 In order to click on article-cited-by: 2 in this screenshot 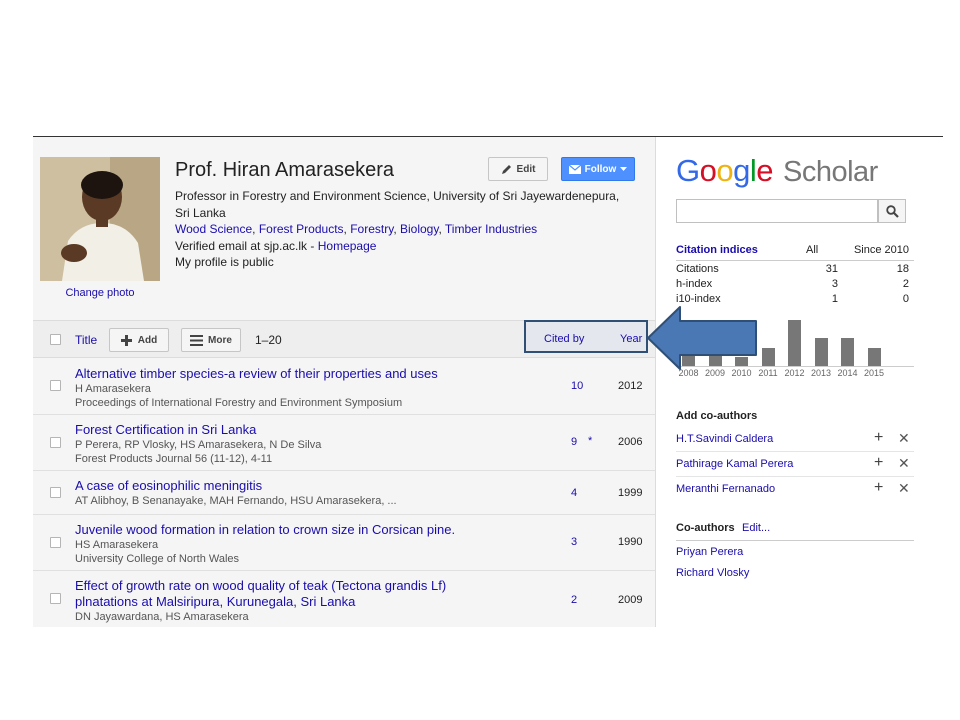, I will do `click(574, 600)`.